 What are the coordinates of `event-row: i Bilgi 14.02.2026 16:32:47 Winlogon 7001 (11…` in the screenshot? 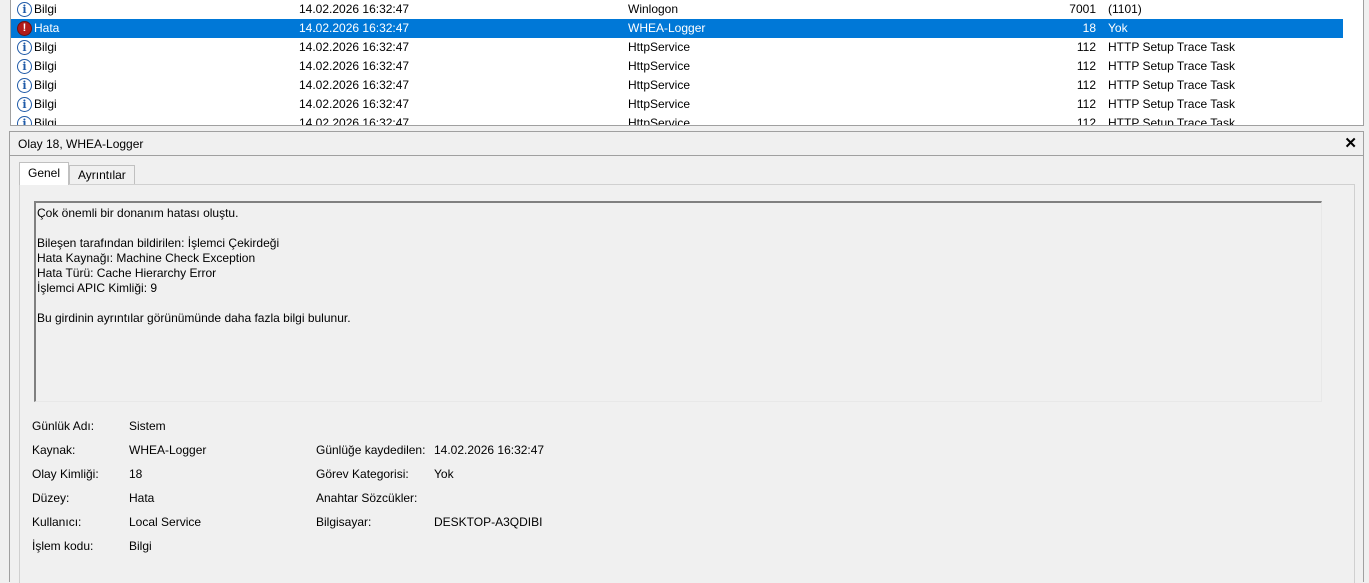 It's located at (687, 9).